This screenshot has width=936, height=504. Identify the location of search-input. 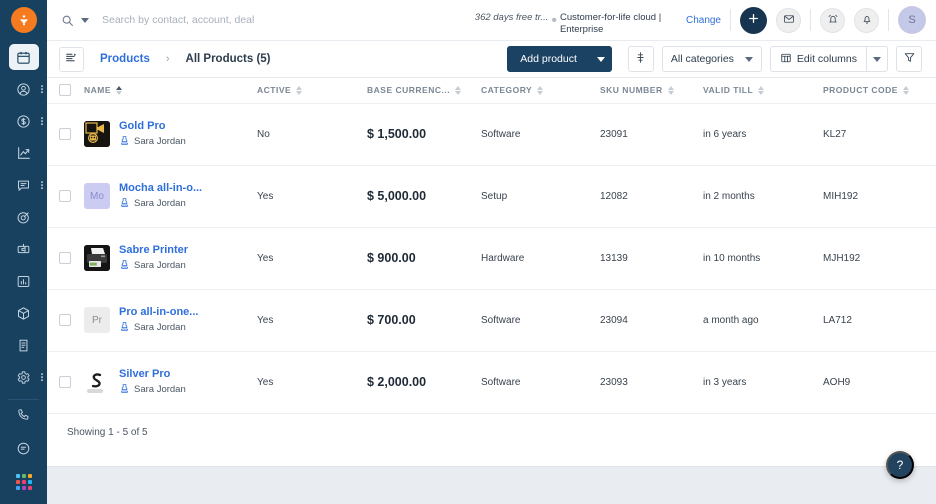
(242, 20).